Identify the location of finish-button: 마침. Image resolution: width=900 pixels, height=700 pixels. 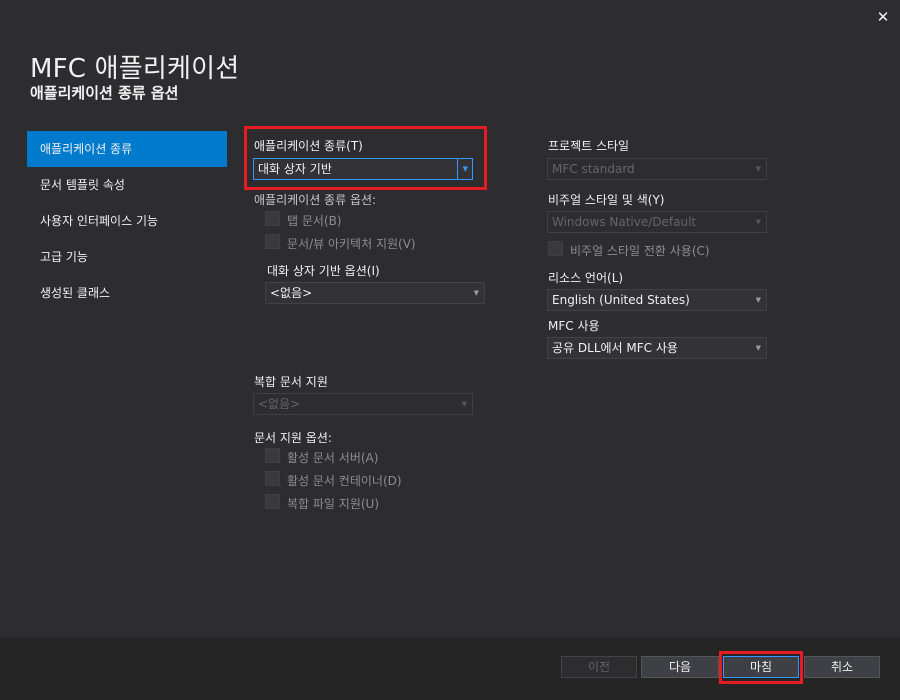
(761, 667).